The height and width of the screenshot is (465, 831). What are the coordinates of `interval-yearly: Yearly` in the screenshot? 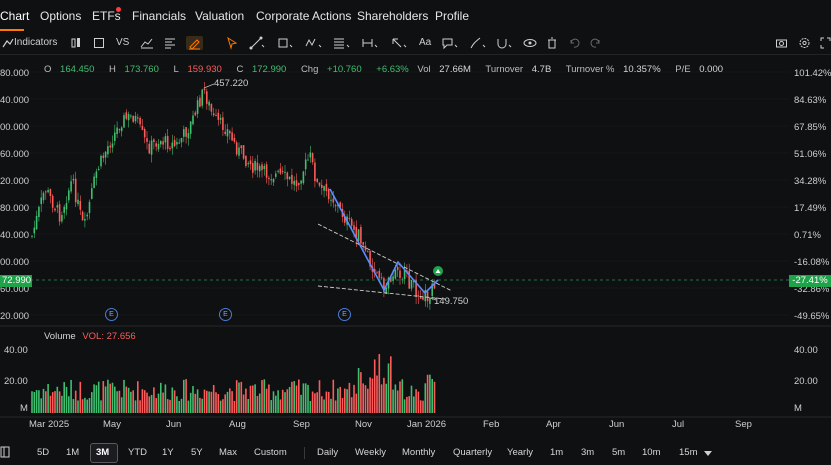 It's located at (520, 452).